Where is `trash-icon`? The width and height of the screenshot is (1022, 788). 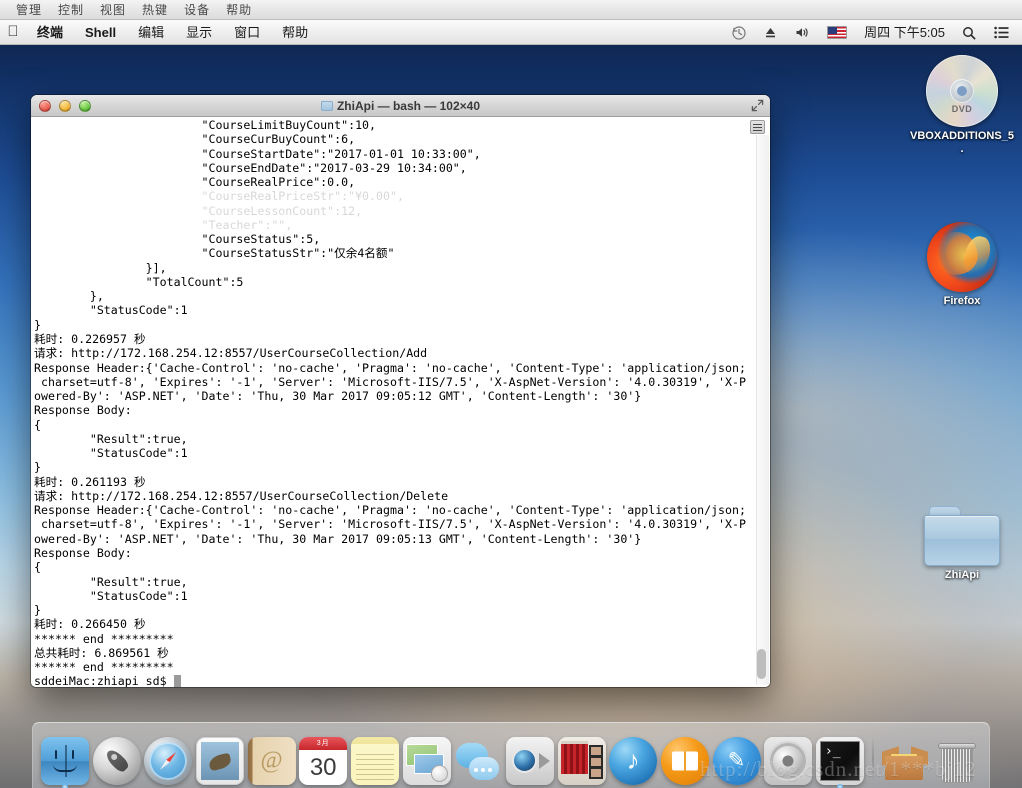 trash-icon is located at coordinates (957, 761).